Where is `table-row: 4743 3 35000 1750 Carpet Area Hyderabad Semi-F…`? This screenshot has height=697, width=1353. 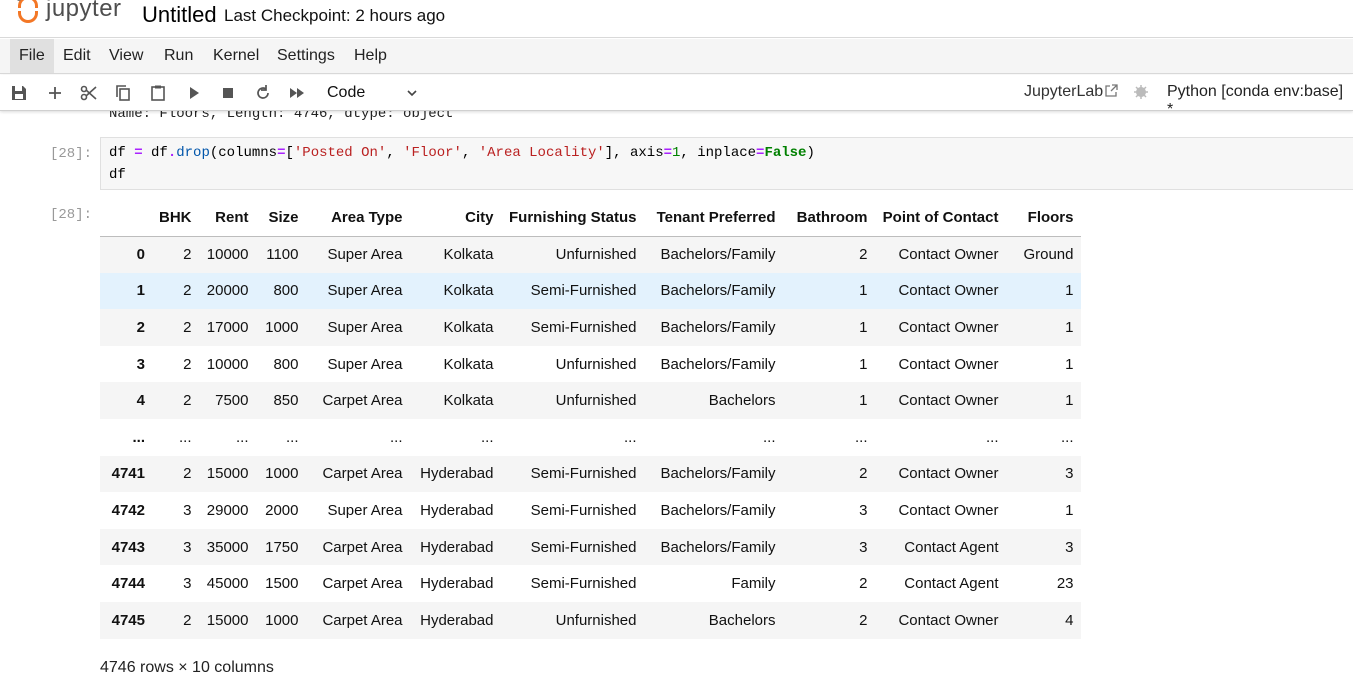 table-row: 4743 3 35000 1750 Carpet Area Hyderabad Semi-F… is located at coordinates (590, 547).